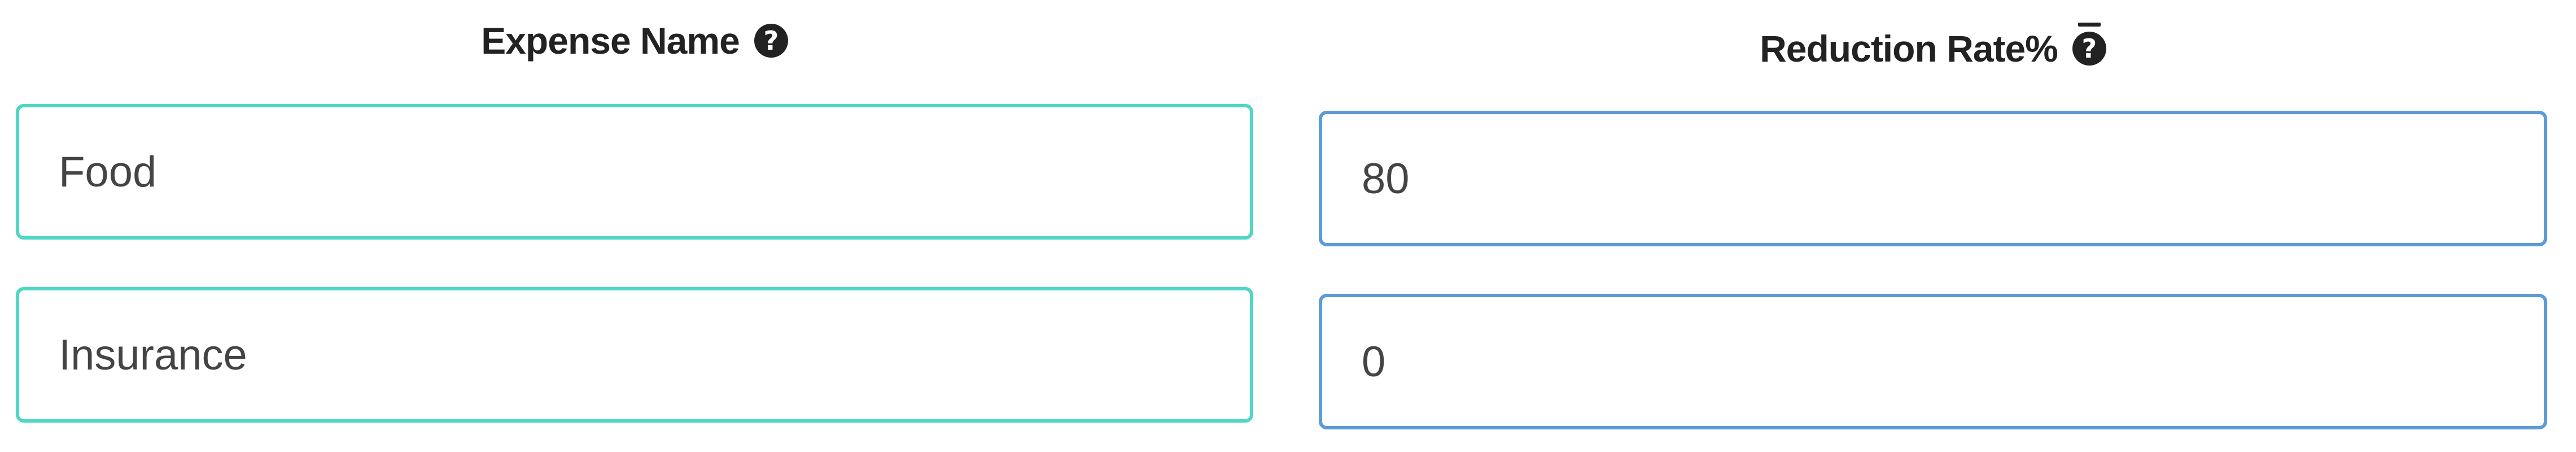 The image size is (2576, 452). I want to click on reduction-rate-header: Reduction Rate% ?, so click(1933, 48).